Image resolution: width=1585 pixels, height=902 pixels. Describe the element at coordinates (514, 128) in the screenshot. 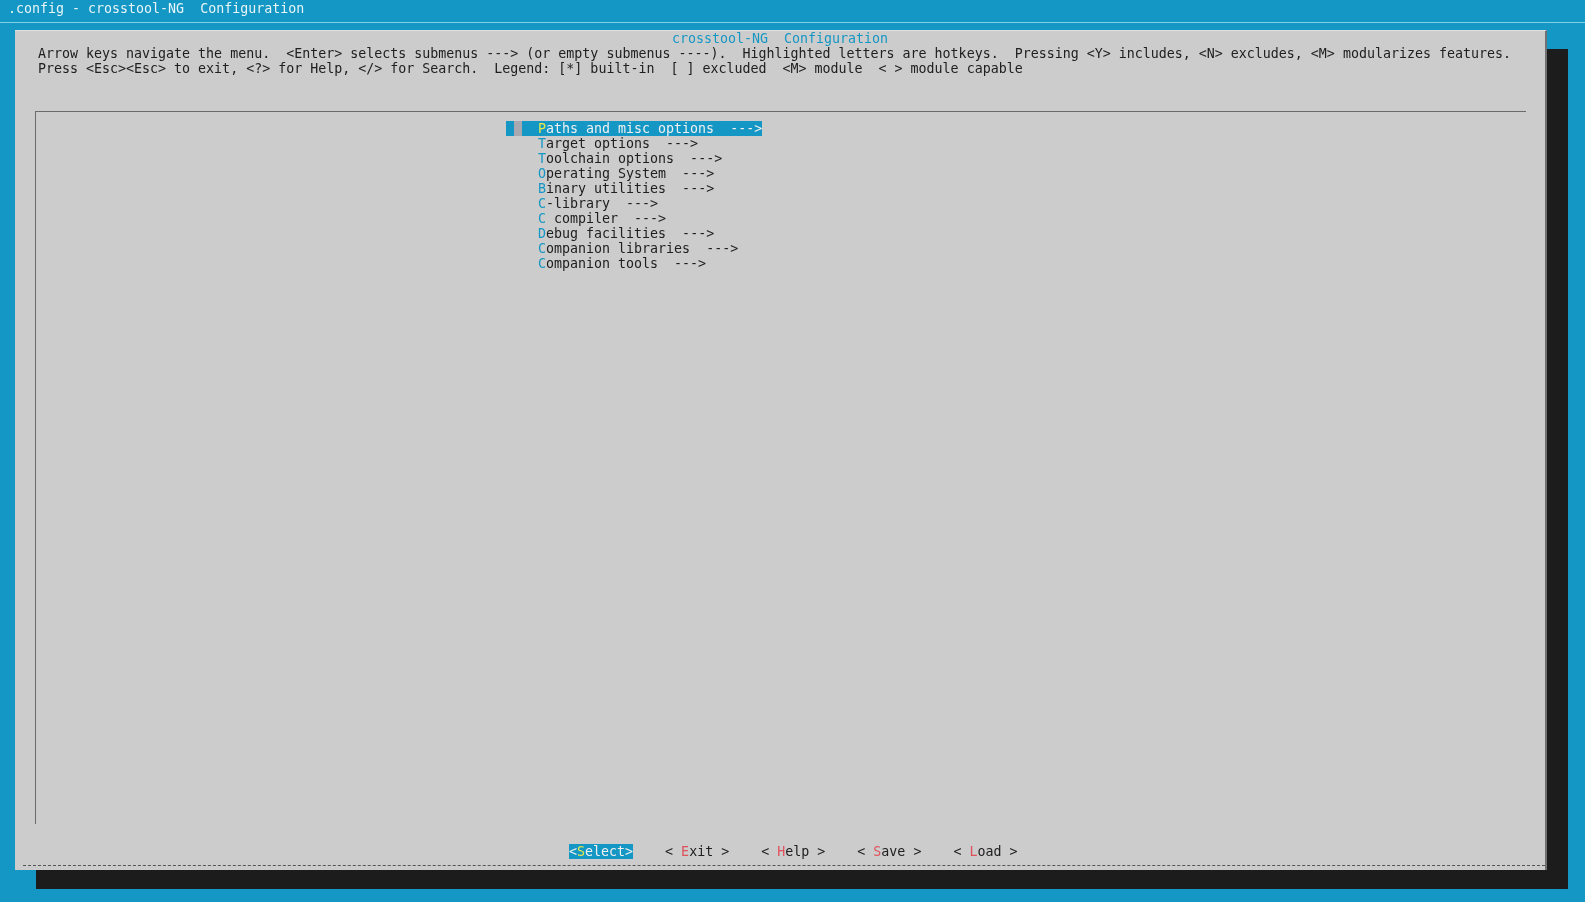

I see `selection-cursor` at that location.